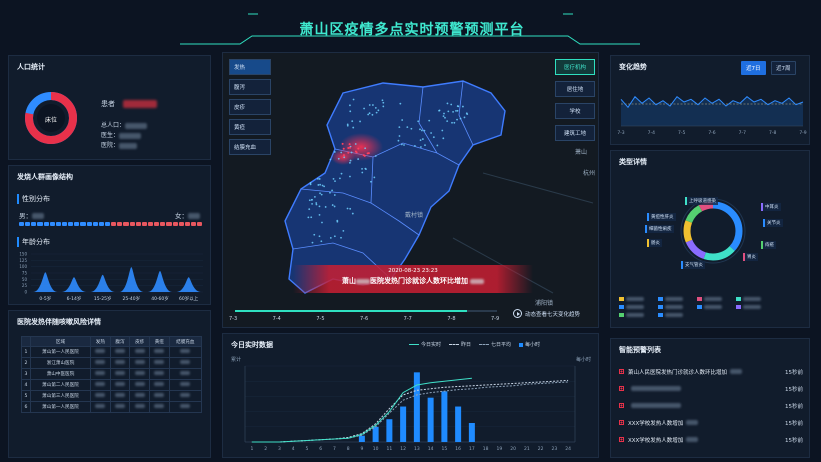 The width and height of the screenshot is (821, 462). What do you see at coordinates (306, 449) in the screenshot?
I see `rt-x-tick: 5` at bounding box center [306, 449].